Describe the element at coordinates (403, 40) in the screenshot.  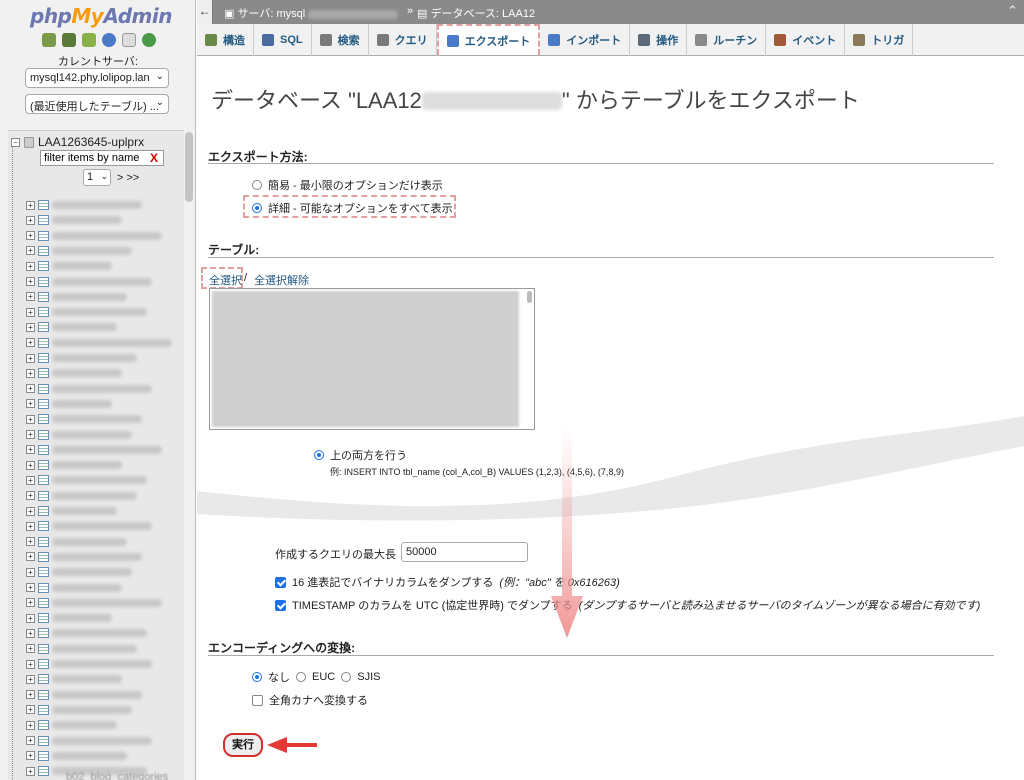
I see `tab-query: クエリ` at that location.